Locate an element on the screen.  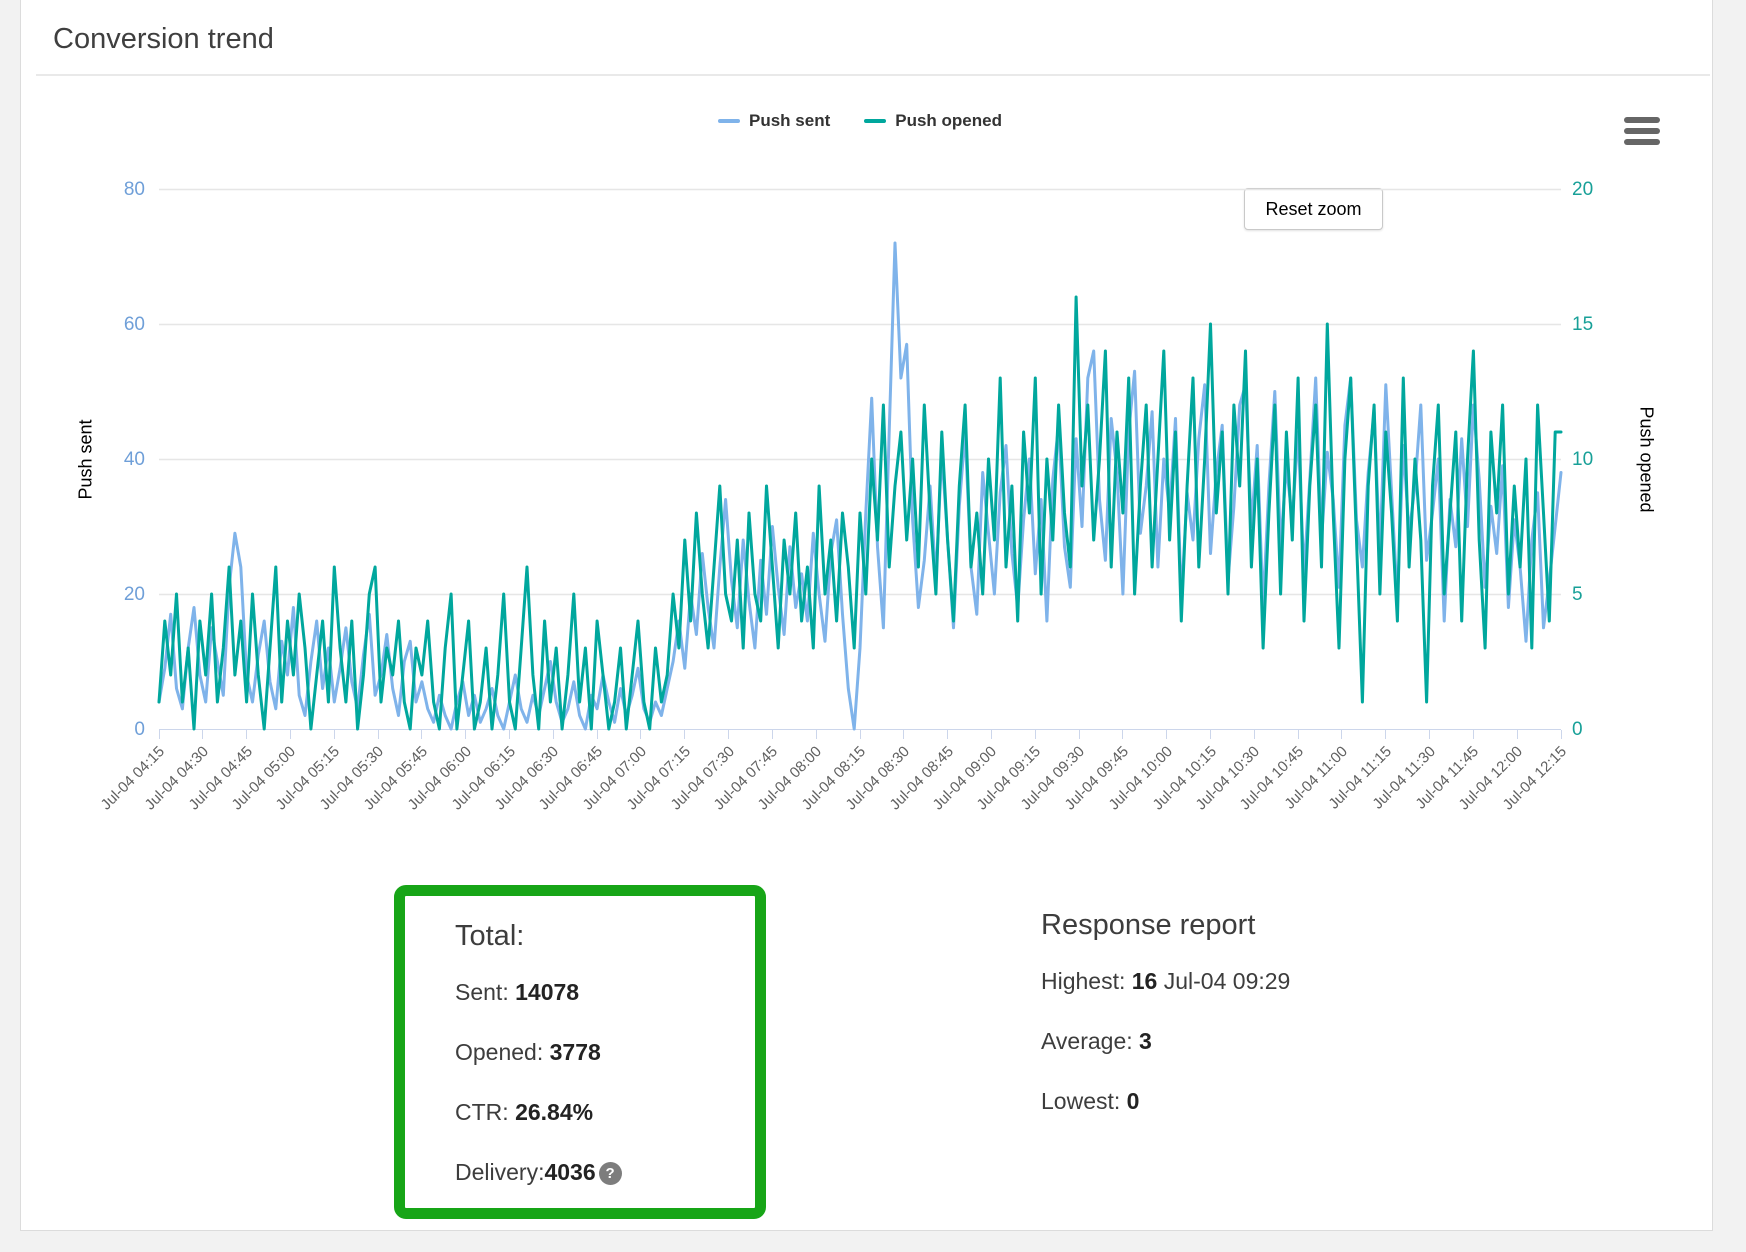
stat-value: 16 is located at coordinates (1144, 981).